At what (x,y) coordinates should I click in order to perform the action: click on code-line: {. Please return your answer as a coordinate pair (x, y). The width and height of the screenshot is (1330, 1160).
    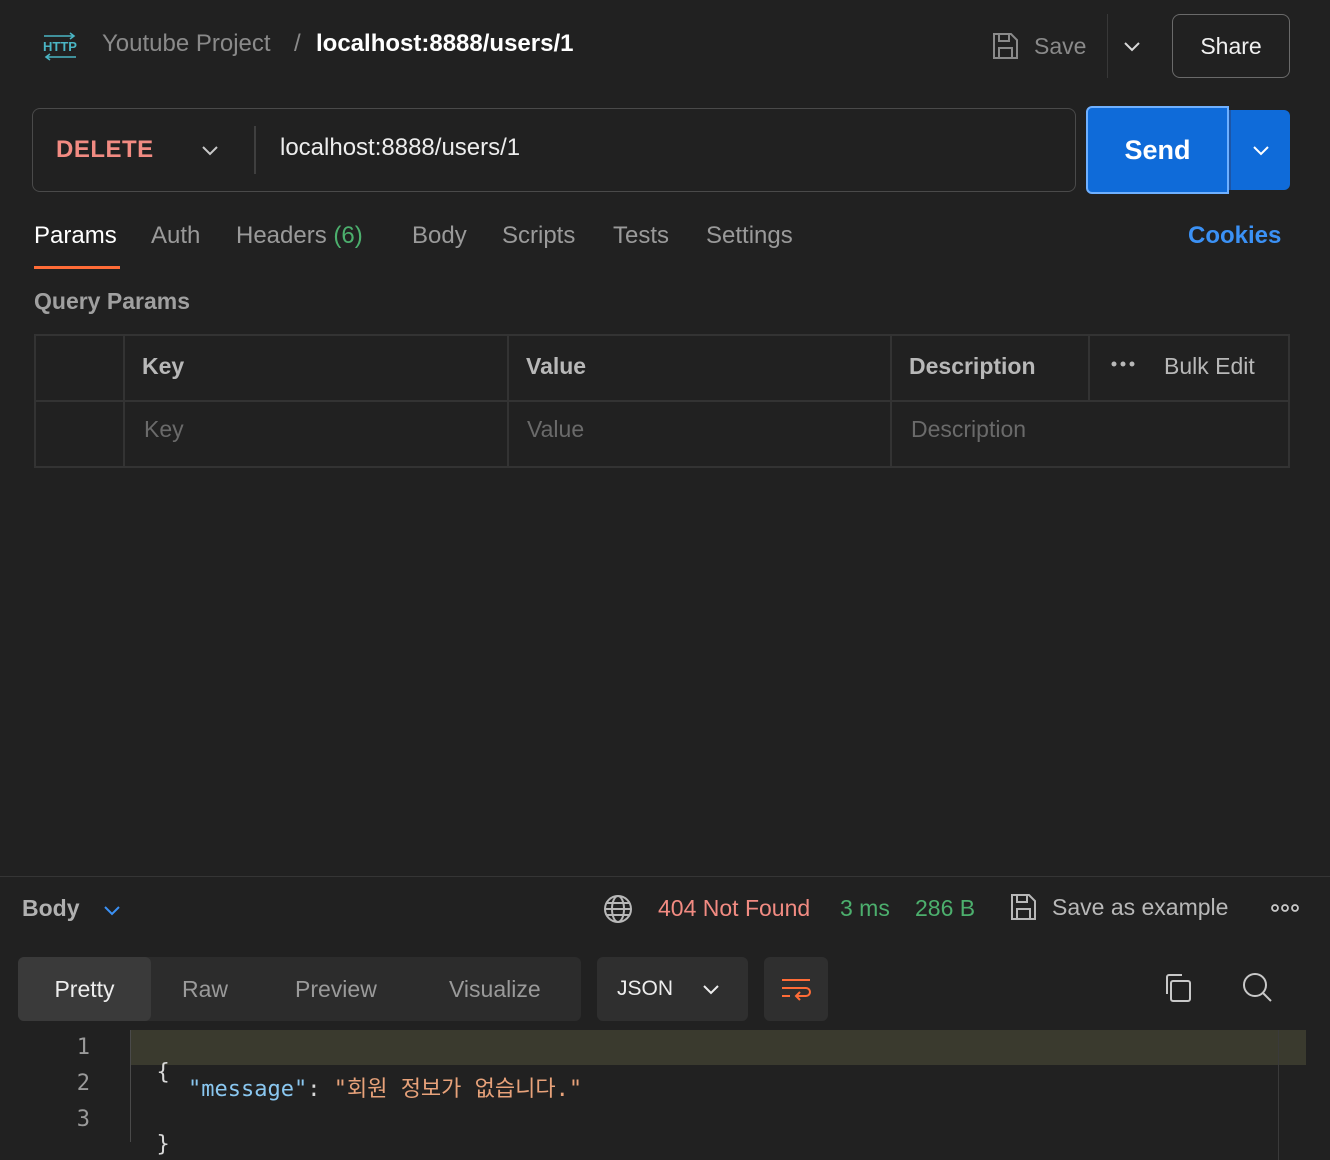
    Looking at the image, I should click on (150, 1060).